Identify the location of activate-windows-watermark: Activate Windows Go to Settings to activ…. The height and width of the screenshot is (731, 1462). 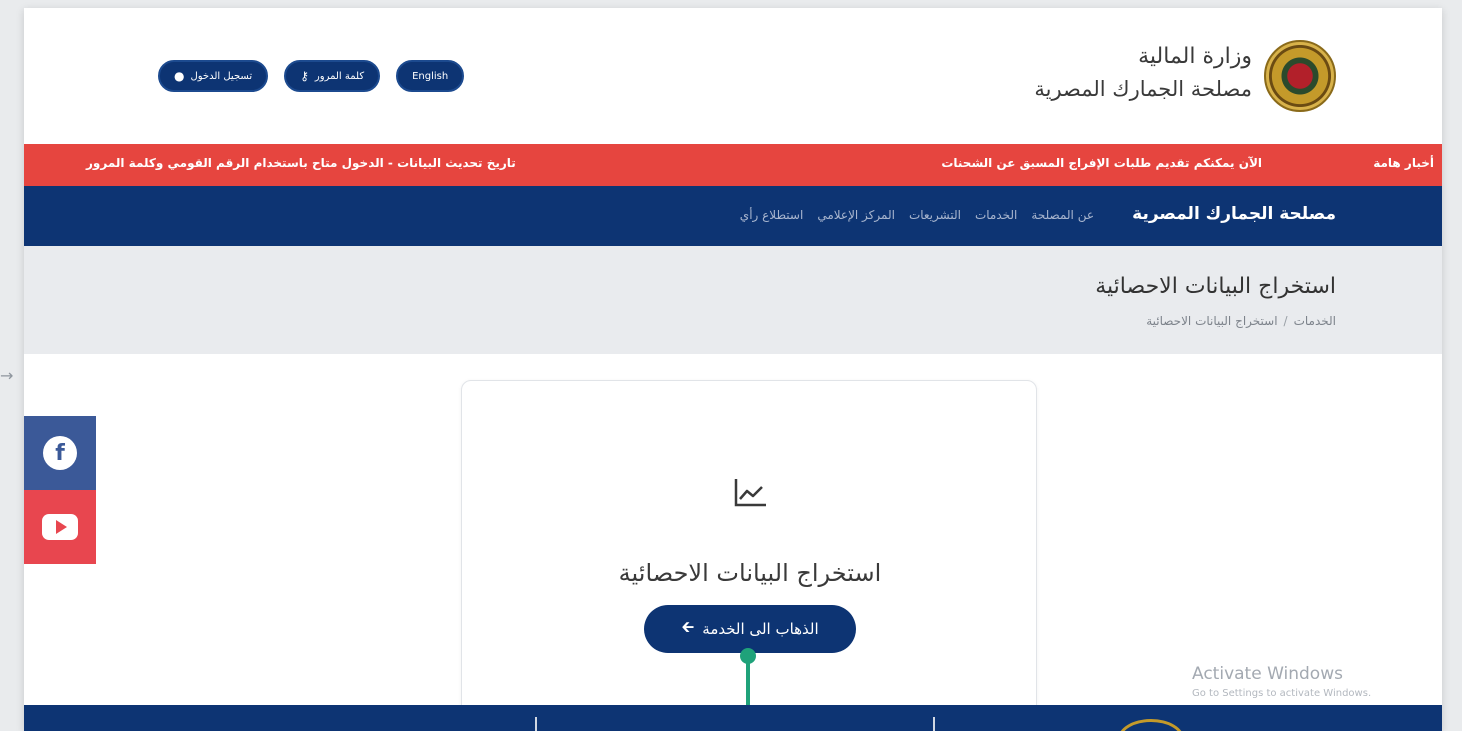
(1281, 681).